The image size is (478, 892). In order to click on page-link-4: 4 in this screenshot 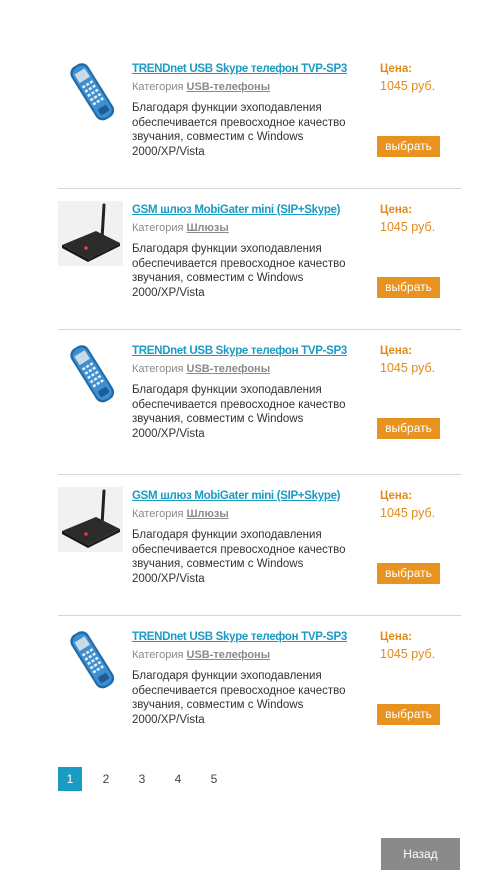, I will do `click(178, 779)`.